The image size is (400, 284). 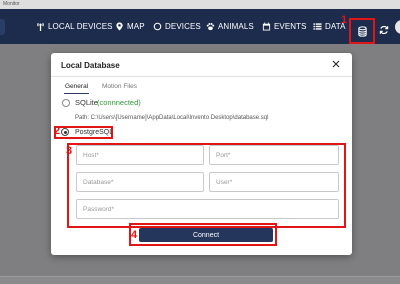 What do you see at coordinates (74, 26) in the screenshot?
I see `nav-local-devices: LOCAL DEVICES` at bounding box center [74, 26].